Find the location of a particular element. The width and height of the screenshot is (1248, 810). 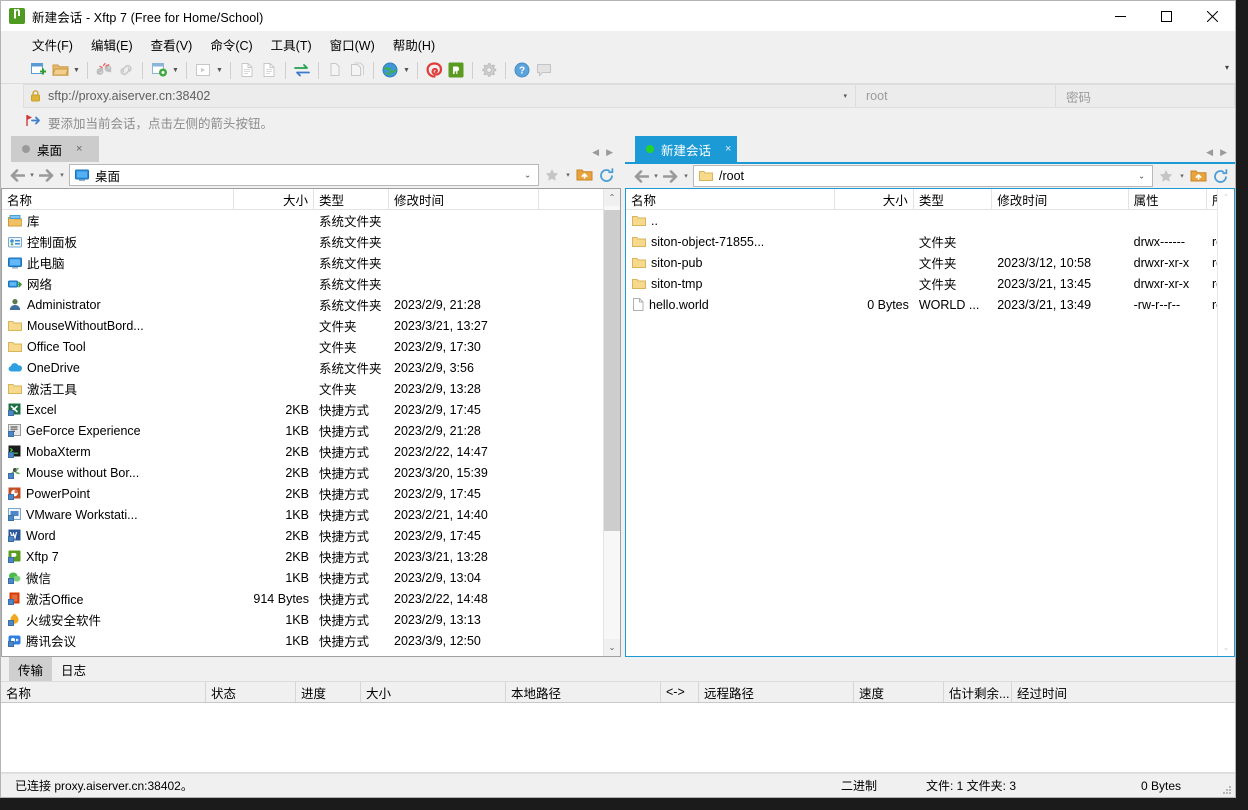

table-row: Word 2KB 快捷方式 2023/2/9, 17:45 is located at coordinates (302, 535).